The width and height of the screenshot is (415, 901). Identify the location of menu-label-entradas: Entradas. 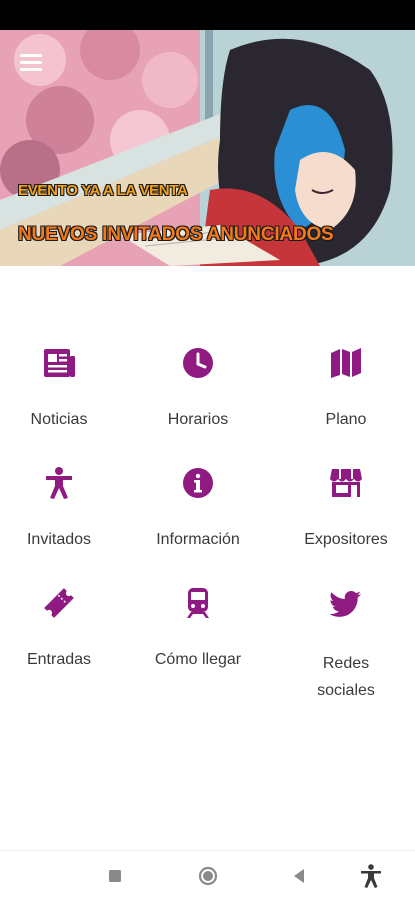
(59, 659).